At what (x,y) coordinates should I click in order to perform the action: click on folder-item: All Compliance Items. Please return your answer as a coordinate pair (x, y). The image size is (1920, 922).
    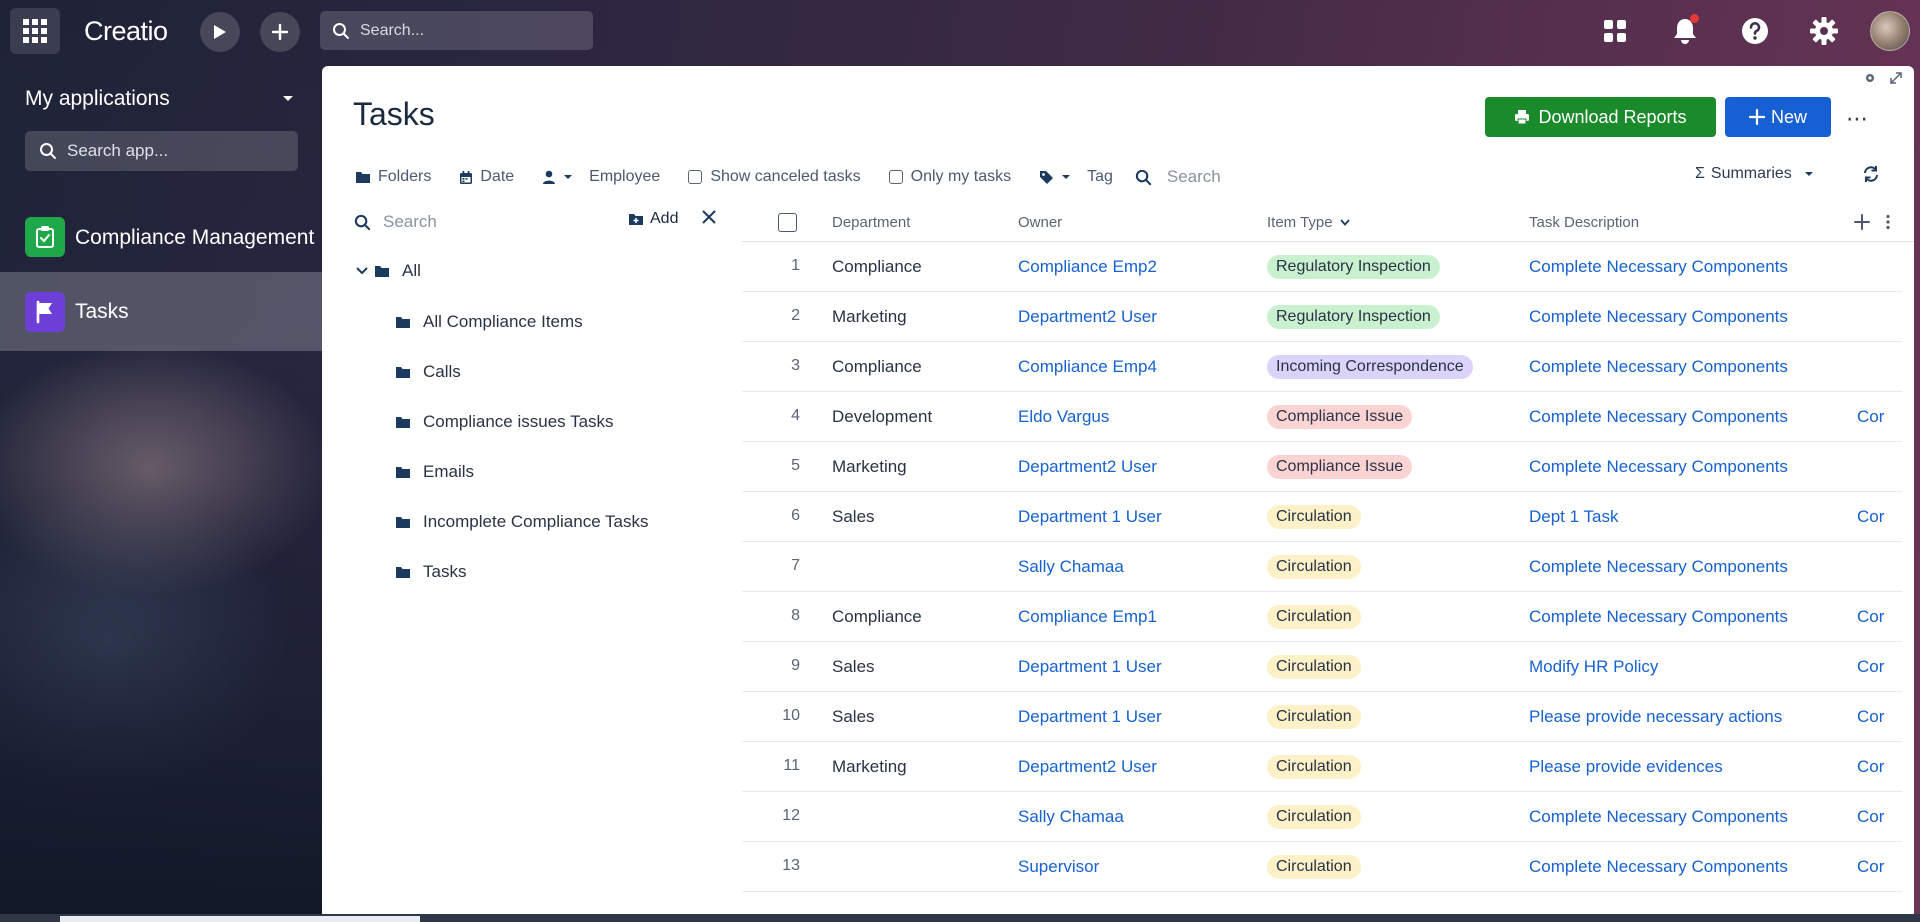
    Looking at the image, I should click on (489, 322).